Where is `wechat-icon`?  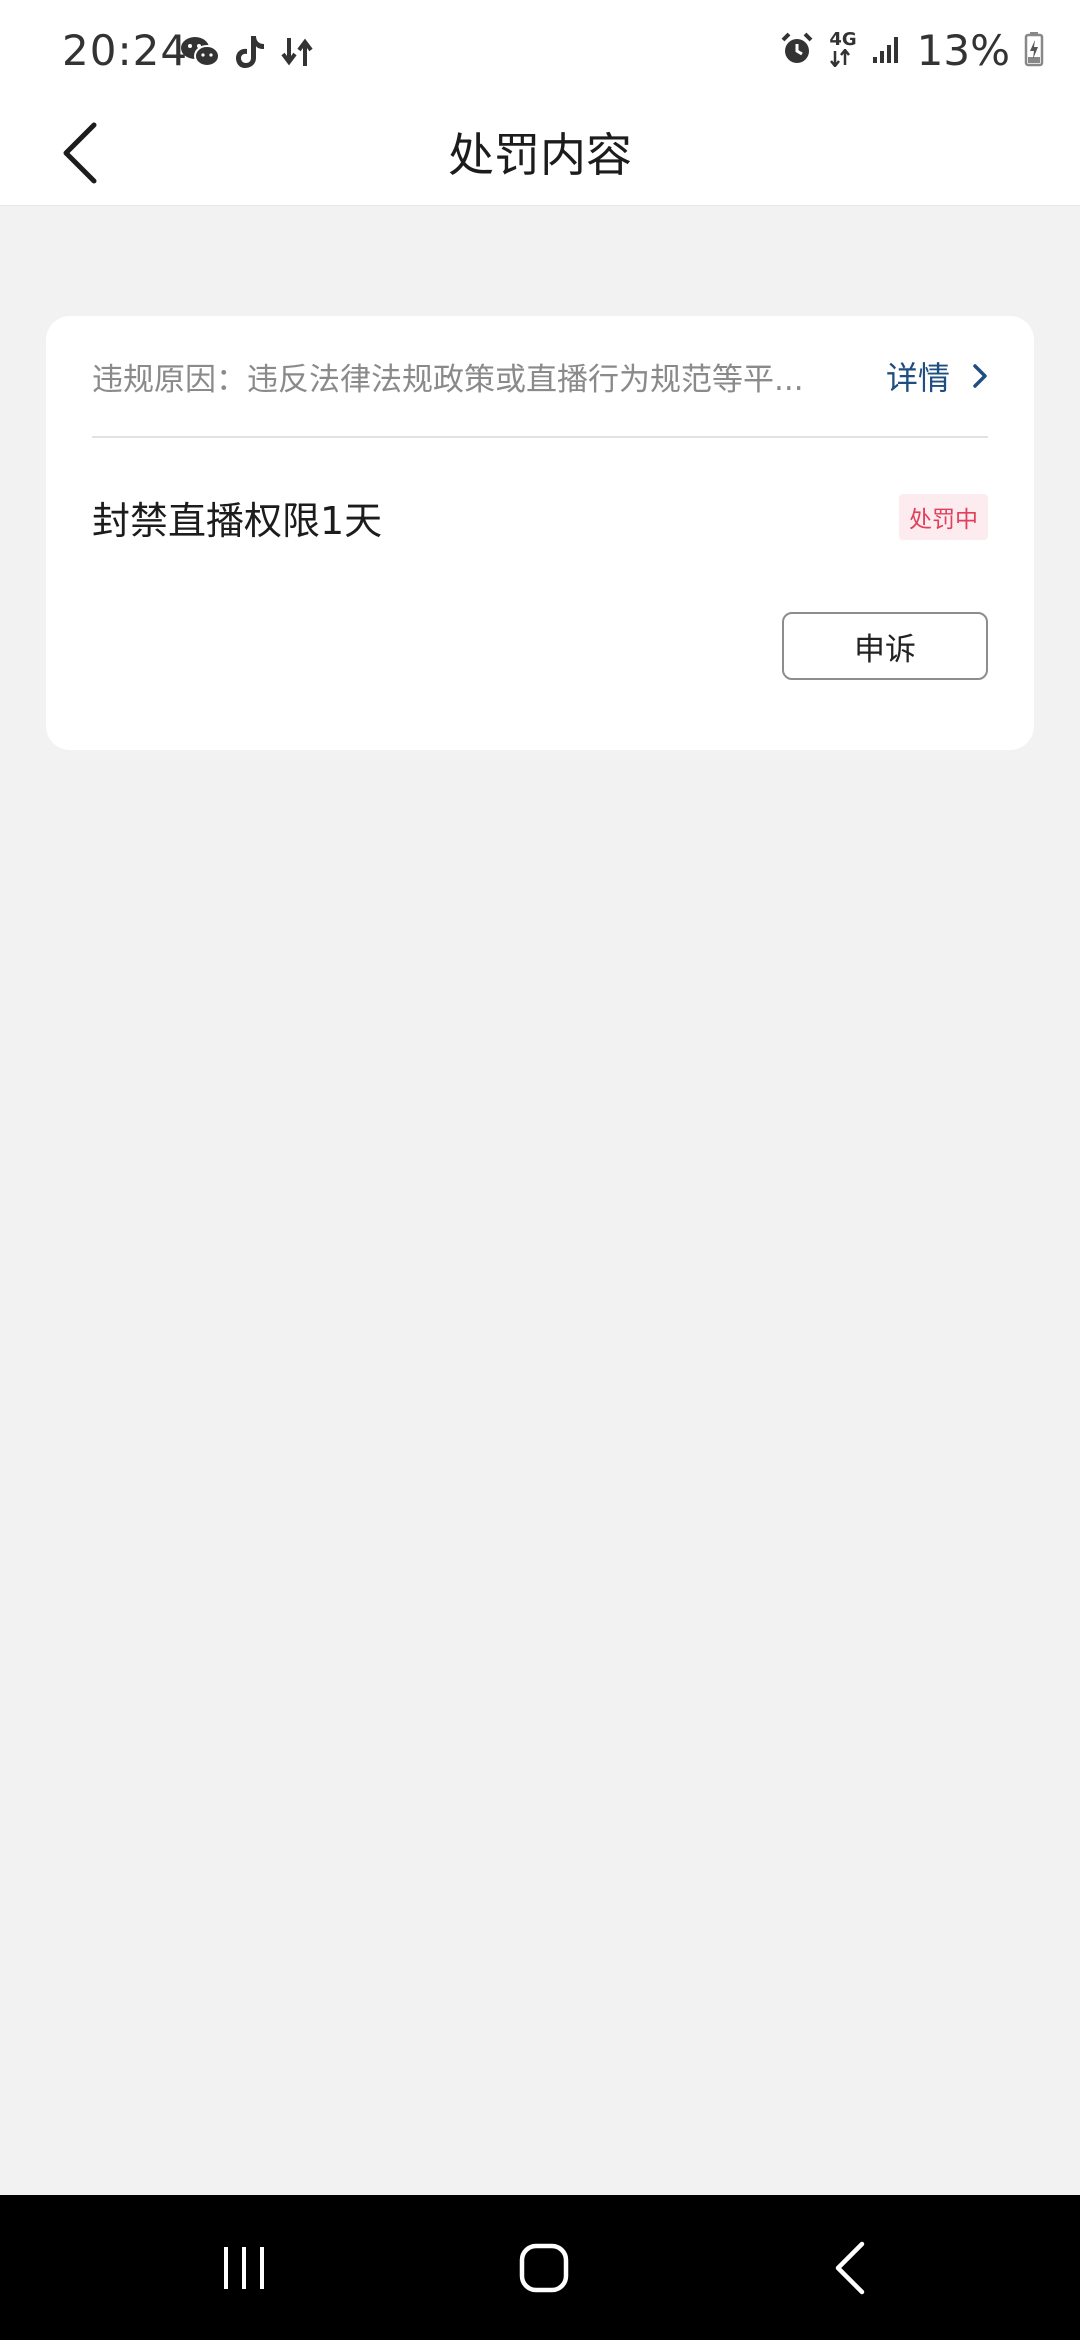
wechat-icon is located at coordinates (200, 54).